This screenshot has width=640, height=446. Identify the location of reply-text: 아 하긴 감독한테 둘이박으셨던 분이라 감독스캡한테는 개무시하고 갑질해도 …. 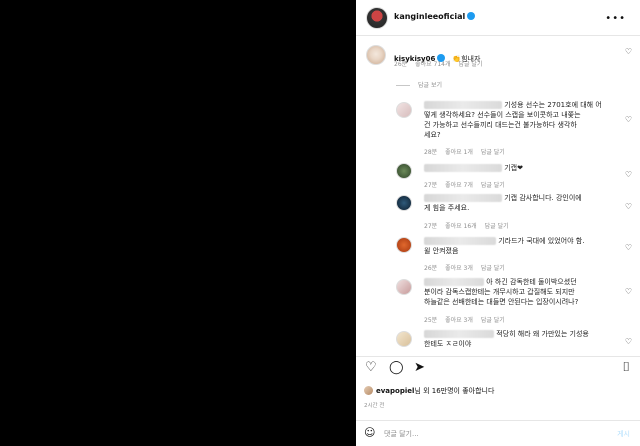
(501, 292).